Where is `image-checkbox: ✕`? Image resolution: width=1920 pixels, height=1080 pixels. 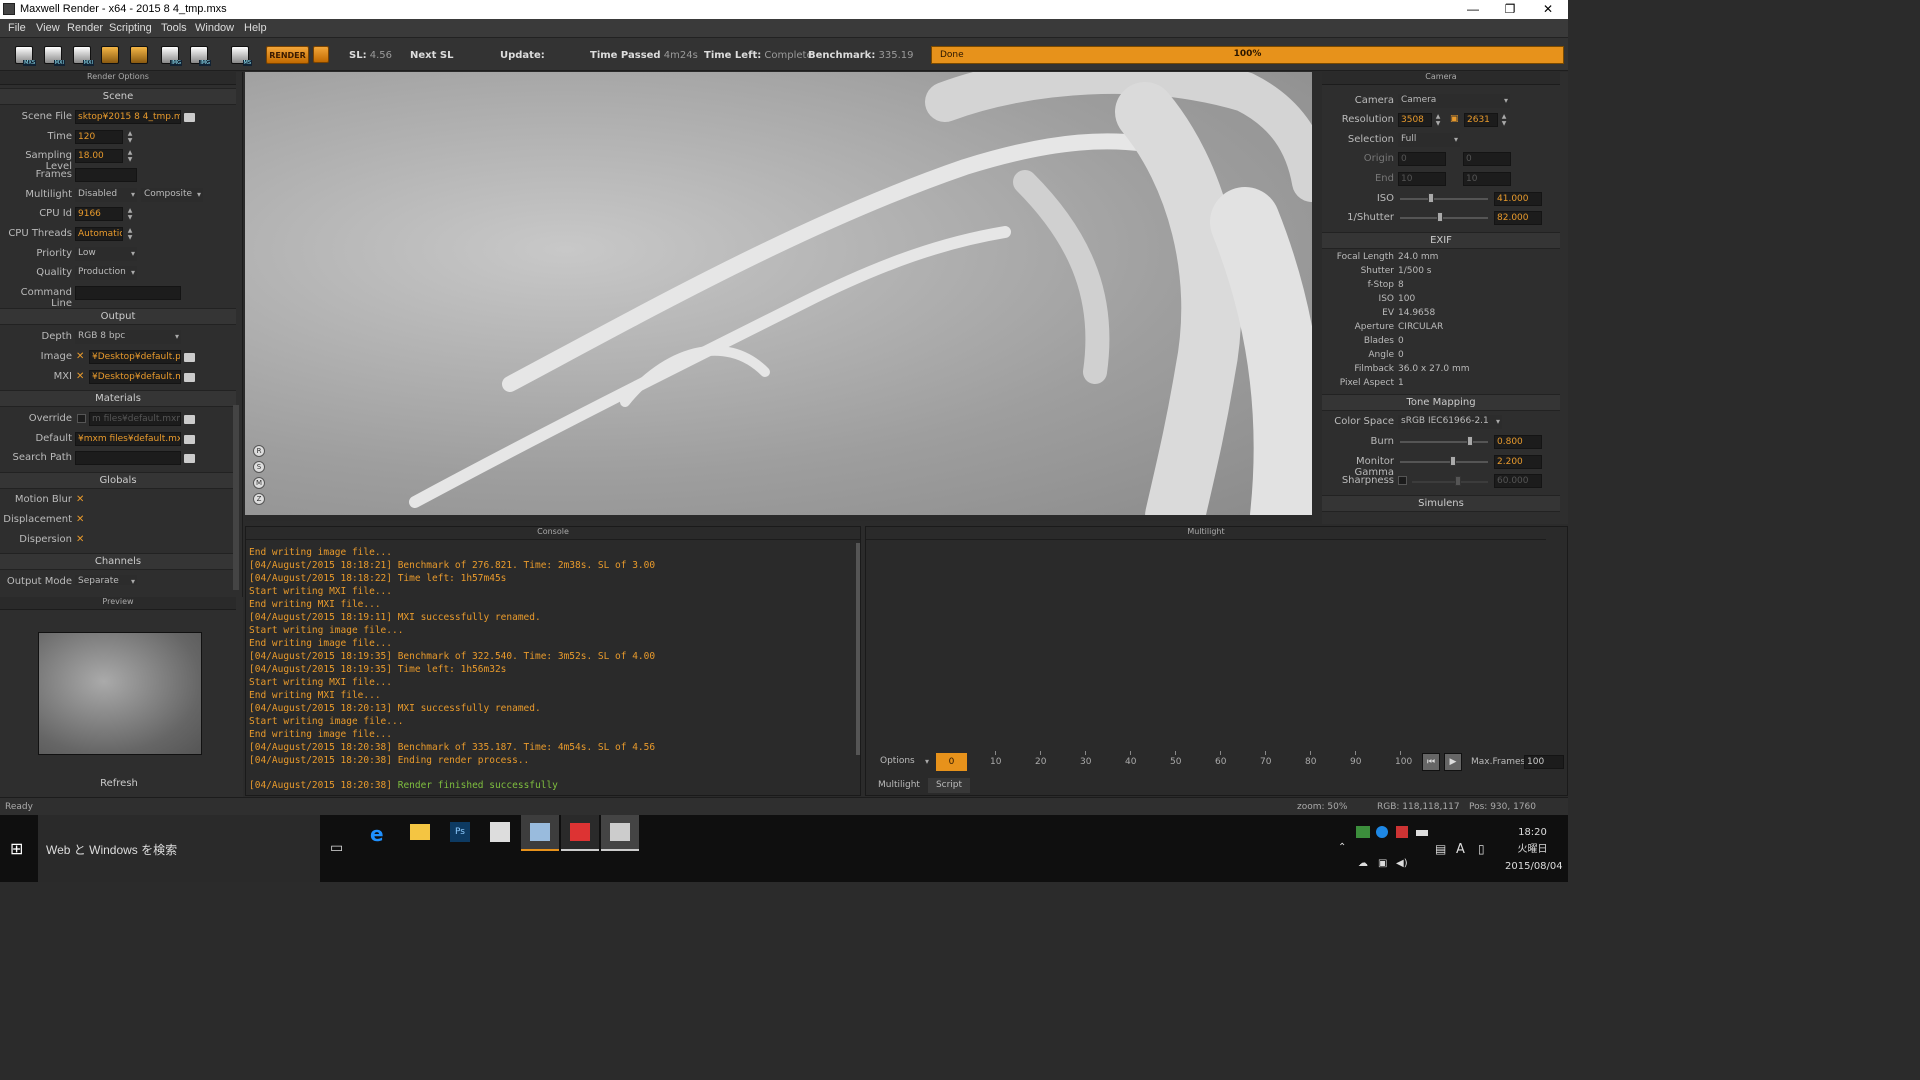
image-checkbox: ✕ is located at coordinates (81, 357).